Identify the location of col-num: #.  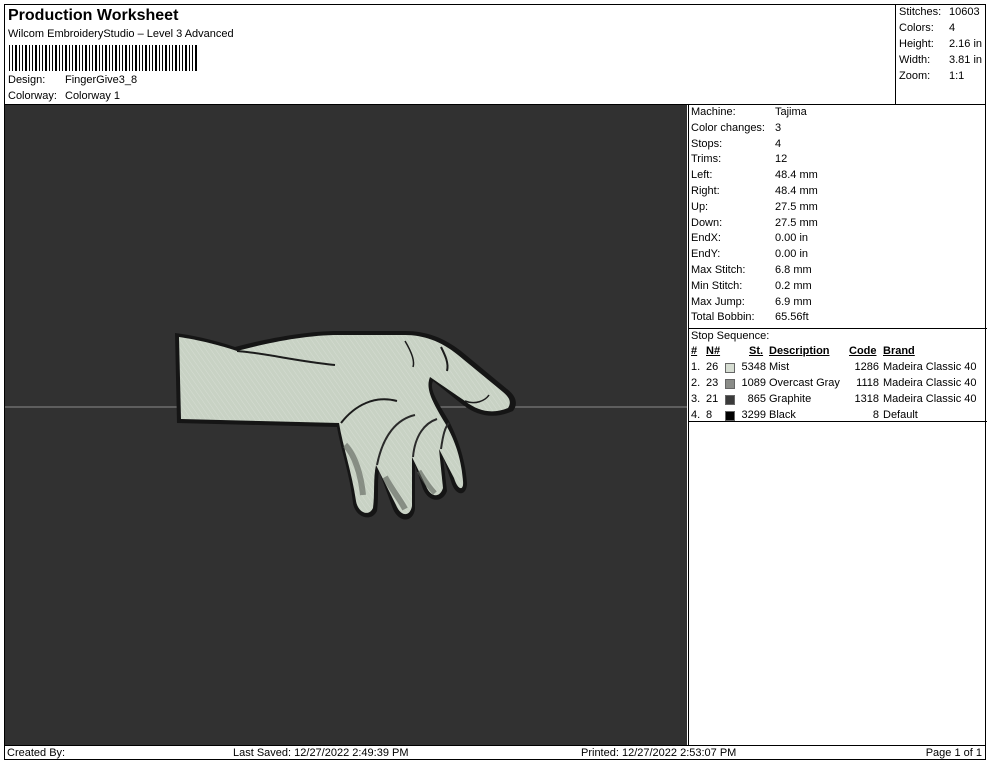
(694, 351).